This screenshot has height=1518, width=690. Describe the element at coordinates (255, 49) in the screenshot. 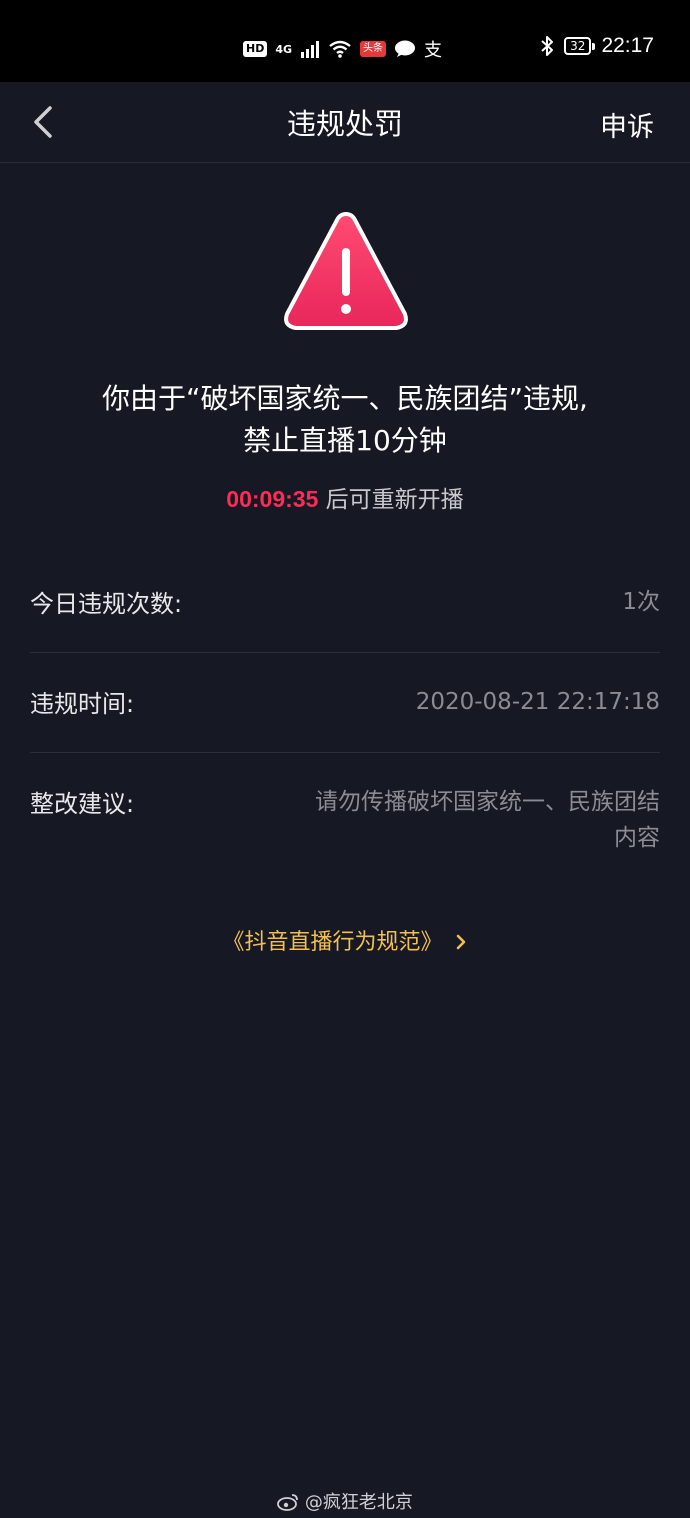

I see `hd-badge: HD` at that location.